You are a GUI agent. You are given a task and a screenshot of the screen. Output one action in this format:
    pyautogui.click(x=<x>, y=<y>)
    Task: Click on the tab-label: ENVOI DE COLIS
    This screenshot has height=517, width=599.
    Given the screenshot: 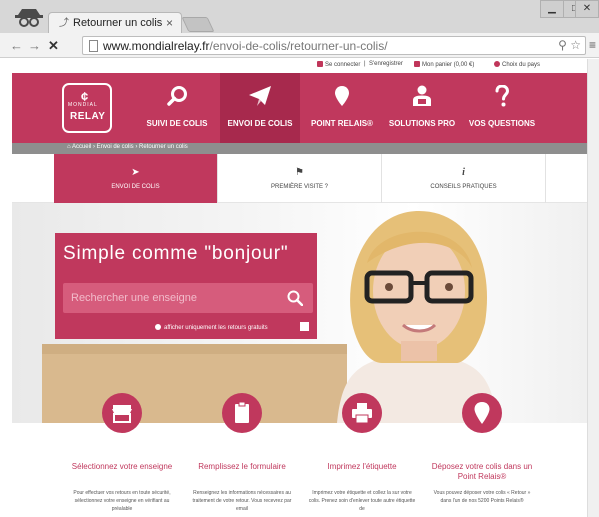 What is the action you would take?
    pyautogui.click(x=135, y=187)
    